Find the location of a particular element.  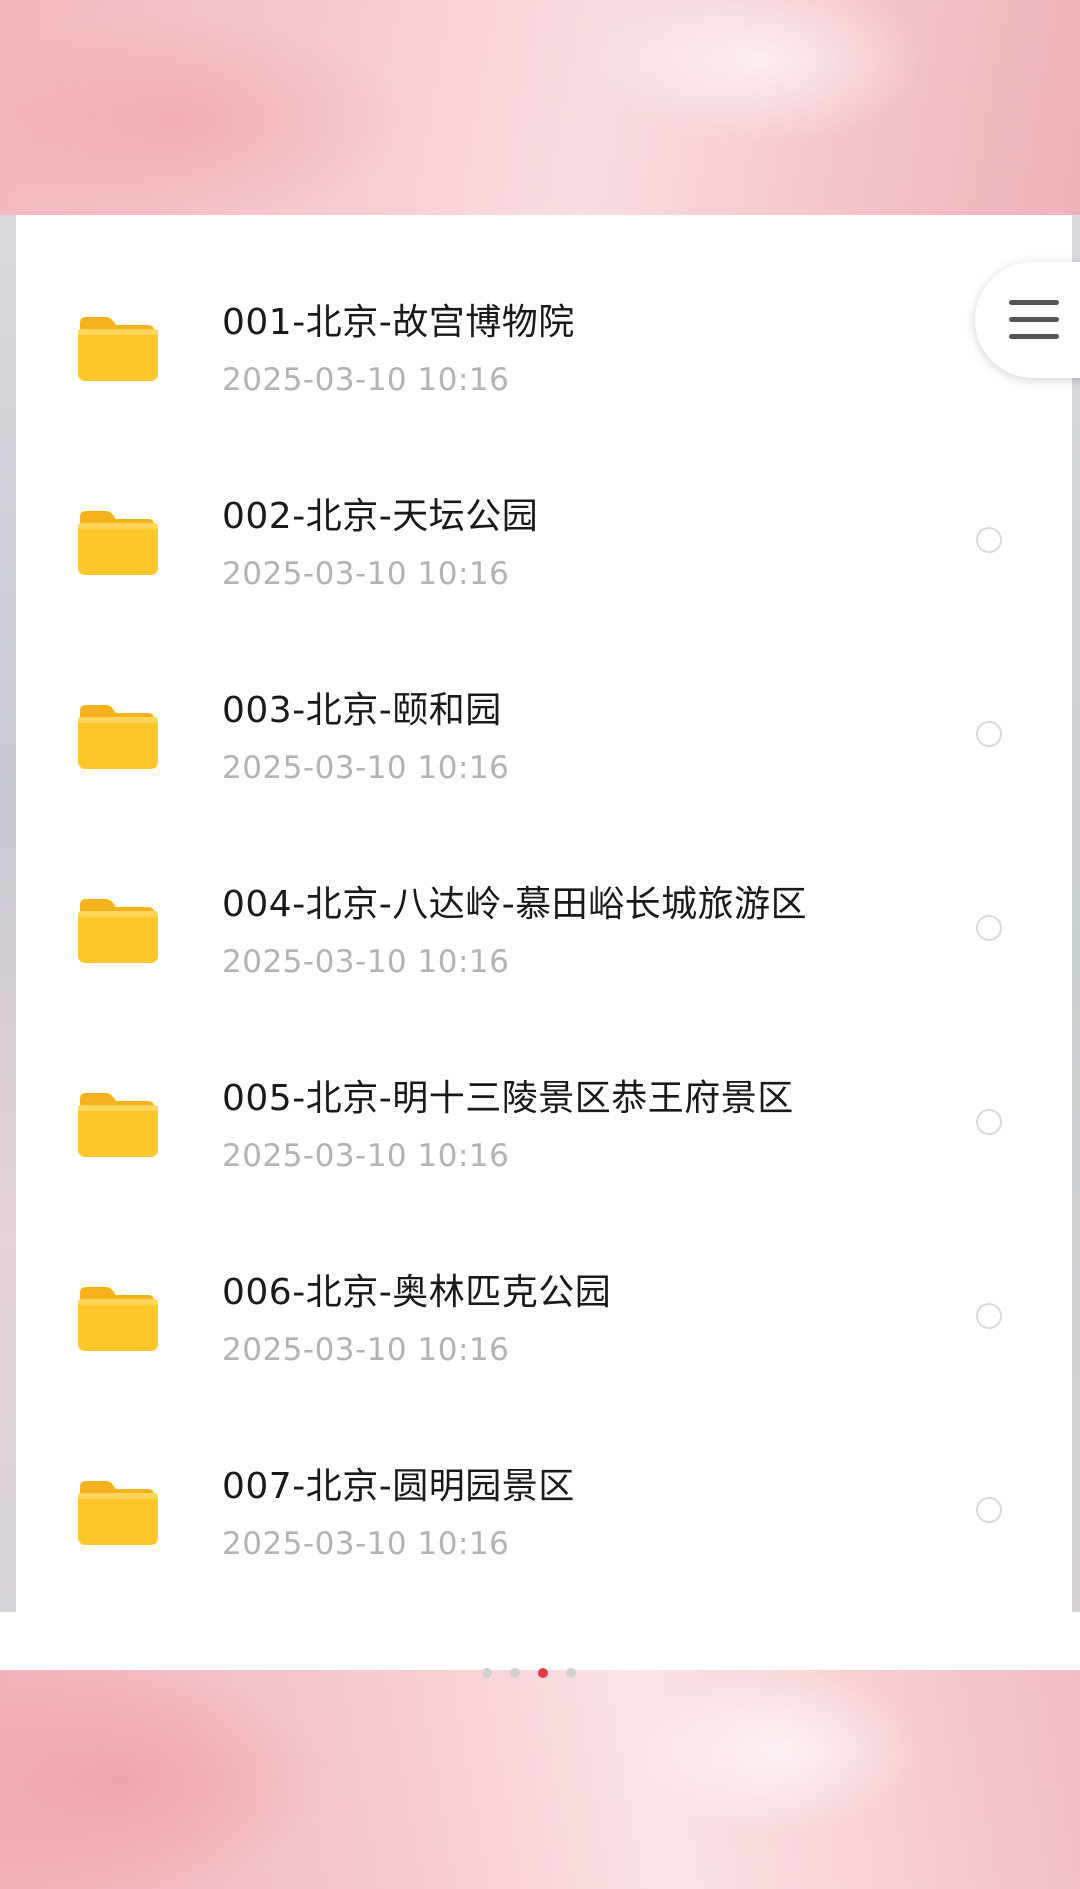

file-row-004: 004-北京-八达岭-慕田峪长城旅游区 2025-03-10 10:16 is located at coordinates (544, 894).